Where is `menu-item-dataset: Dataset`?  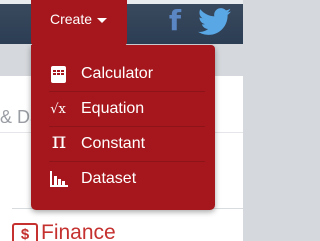
menu-item-dataset: Dataset is located at coordinates (127, 179).